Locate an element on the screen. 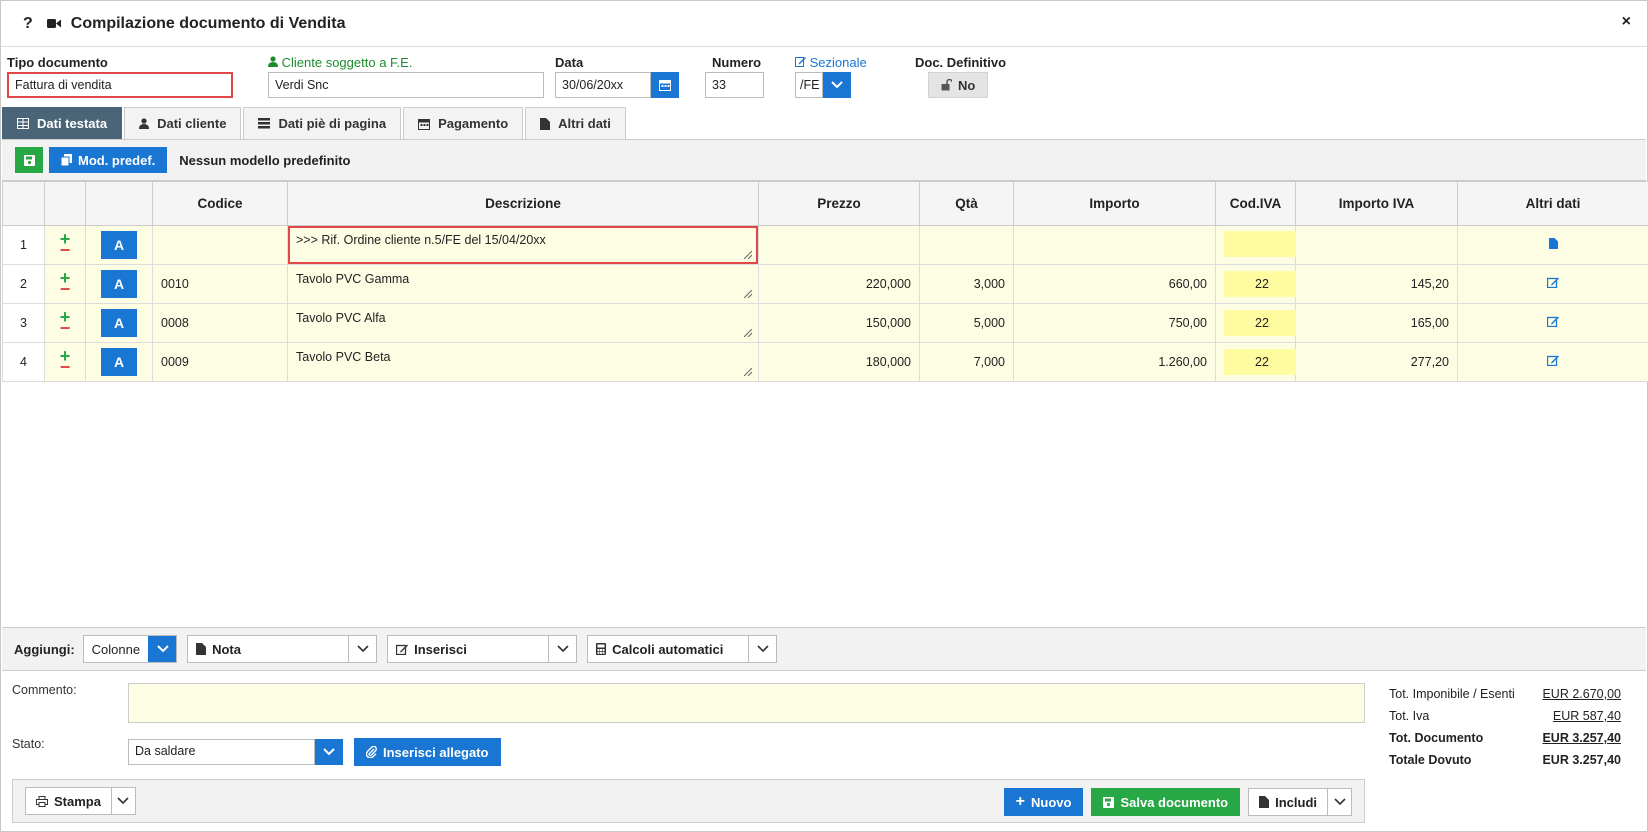 The image size is (1648, 832). close-icon: × is located at coordinates (1626, 22).